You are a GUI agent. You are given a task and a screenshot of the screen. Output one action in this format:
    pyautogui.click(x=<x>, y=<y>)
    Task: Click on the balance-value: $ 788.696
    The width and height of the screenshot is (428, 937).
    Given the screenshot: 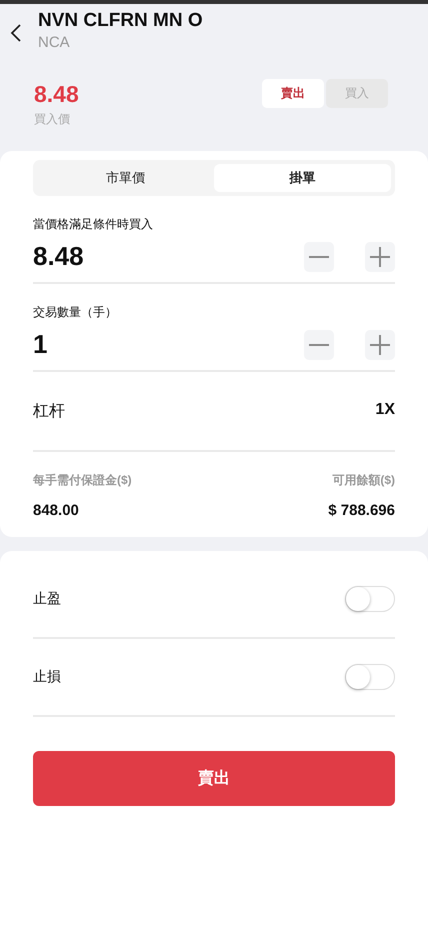 What is the action you would take?
    pyautogui.click(x=361, y=510)
    